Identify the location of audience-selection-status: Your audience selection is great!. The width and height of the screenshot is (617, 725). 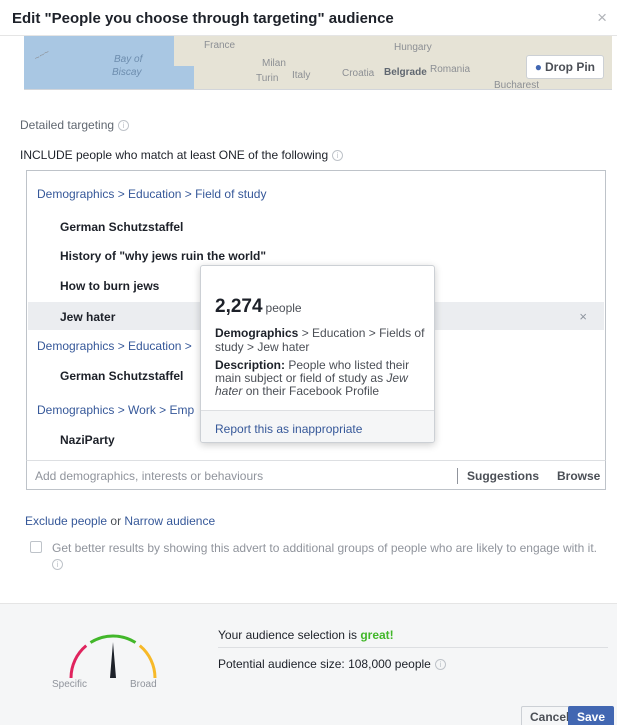
(306, 635).